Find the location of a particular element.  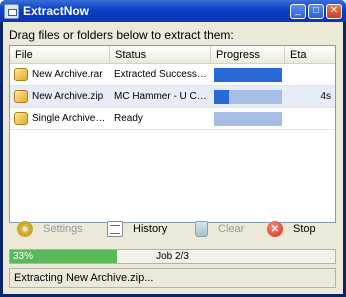

overall-progress-bar: 33% Job 2/3 is located at coordinates (172, 256).